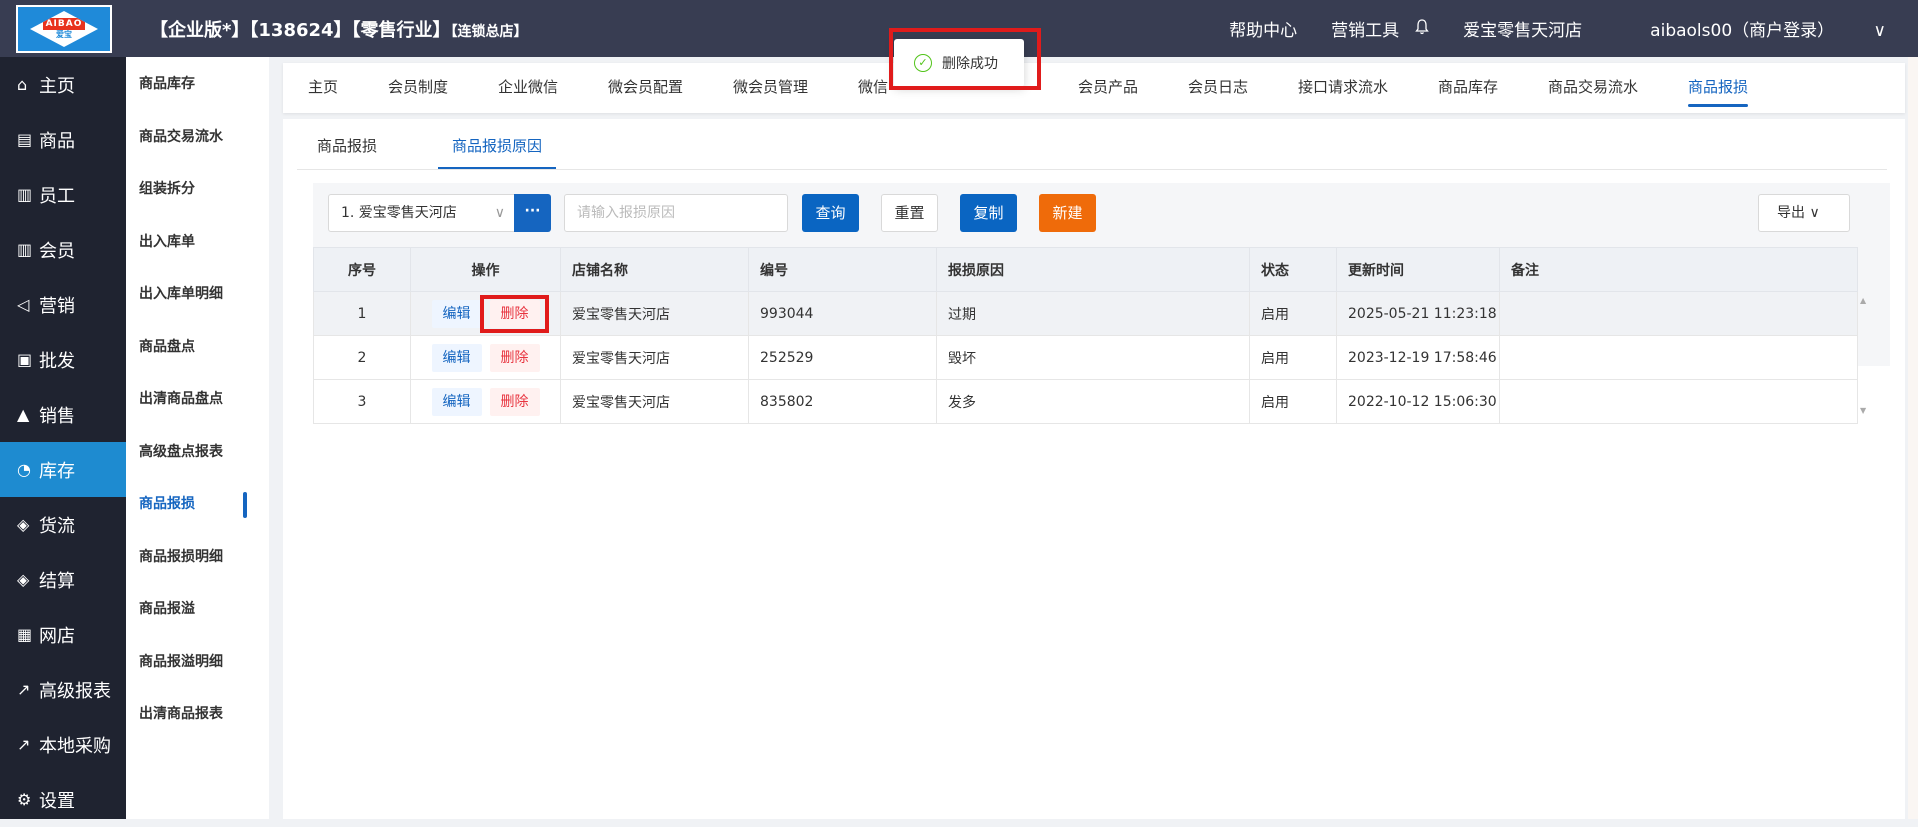 The height and width of the screenshot is (827, 1918). What do you see at coordinates (1791, 213) in the screenshot?
I see `export-label: 导出` at bounding box center [1791, 213].